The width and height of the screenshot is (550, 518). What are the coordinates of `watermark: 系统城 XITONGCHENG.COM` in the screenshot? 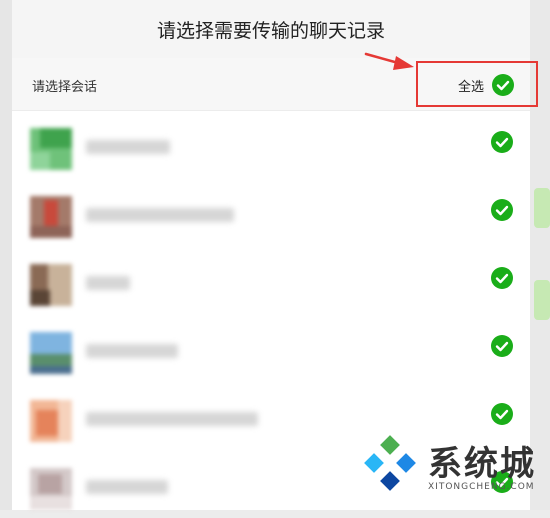 It's located at (453, 467).